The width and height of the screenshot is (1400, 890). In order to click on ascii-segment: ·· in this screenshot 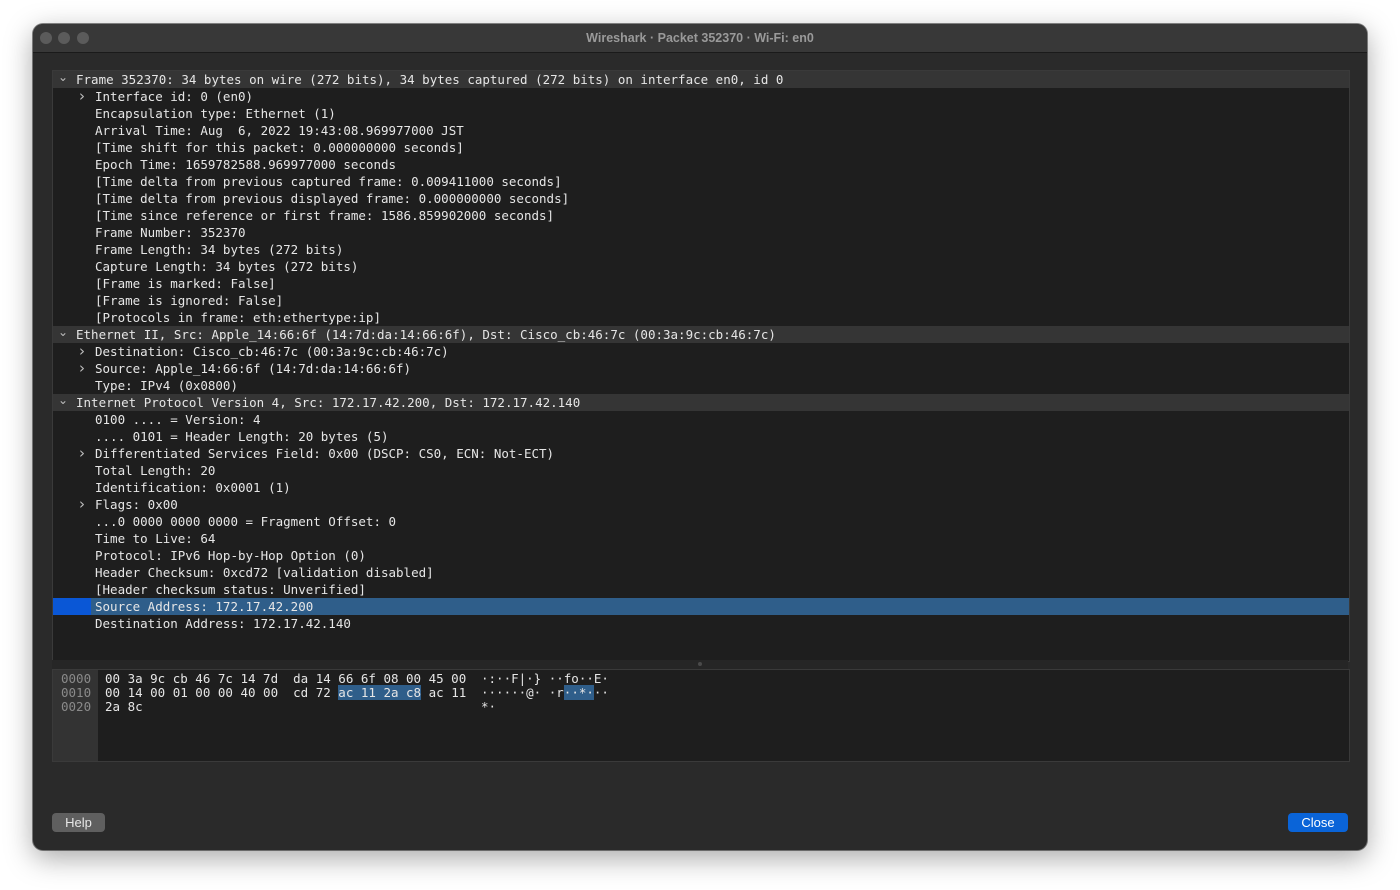, I will do `click(601, 692)`.